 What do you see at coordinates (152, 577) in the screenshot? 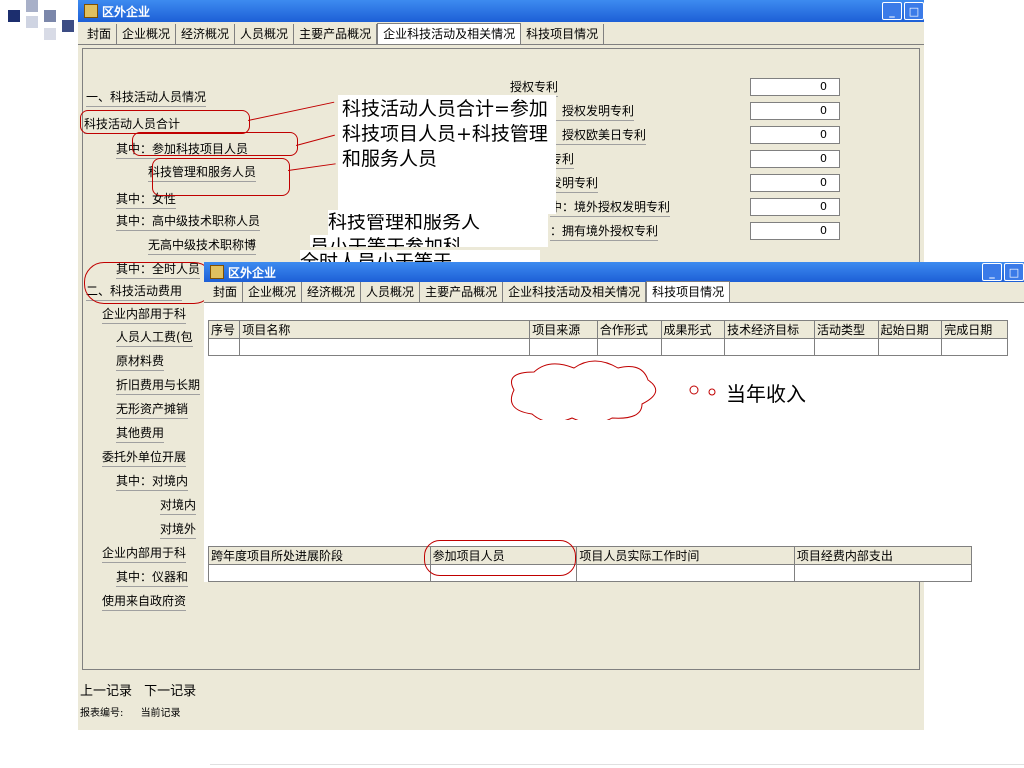
I see `left-item: 其中：仪器和` at bounding box center [152, 577].